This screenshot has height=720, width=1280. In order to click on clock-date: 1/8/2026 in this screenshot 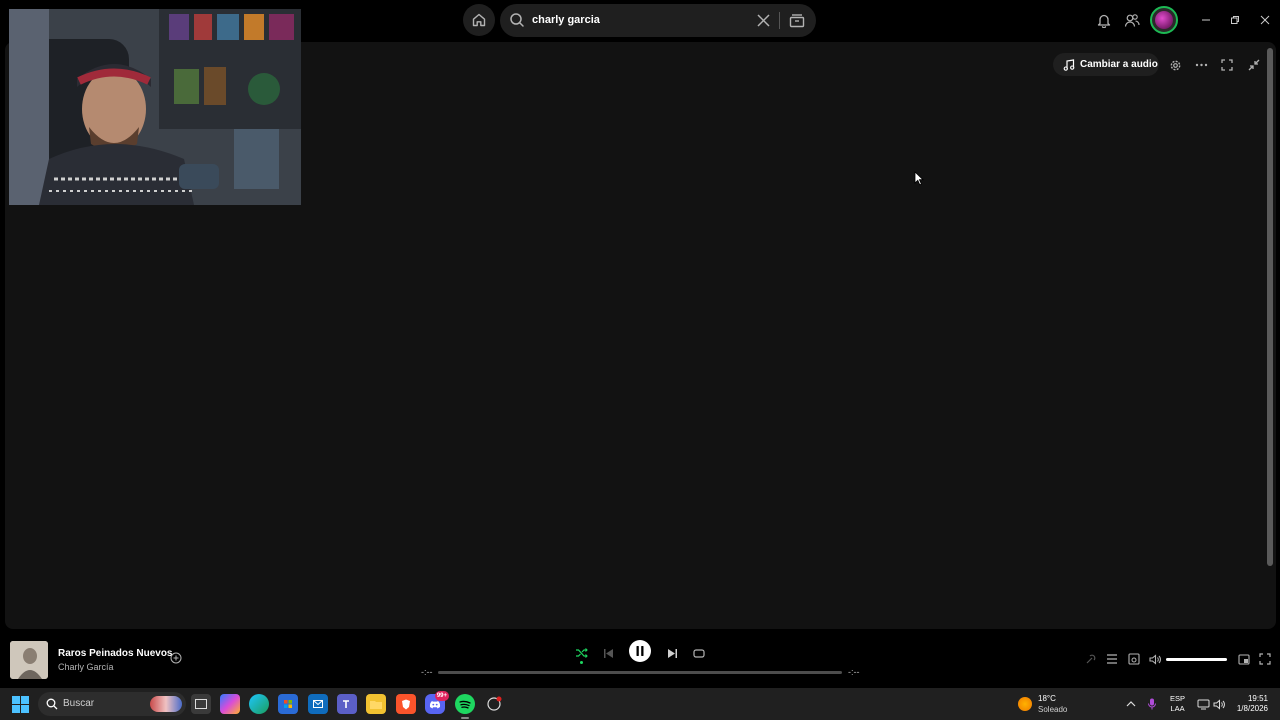, I will do `click(1252, 708)`.